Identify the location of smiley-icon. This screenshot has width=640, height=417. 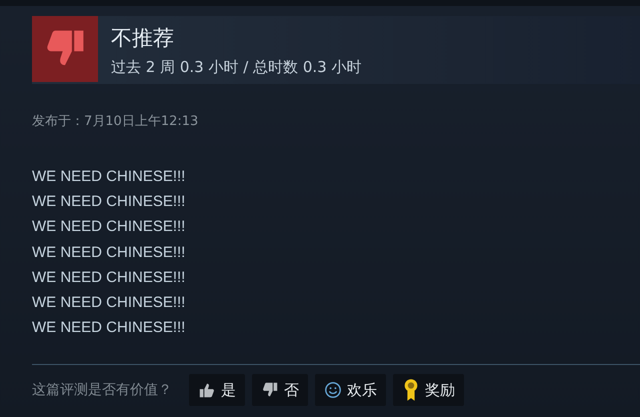
(333, 390).